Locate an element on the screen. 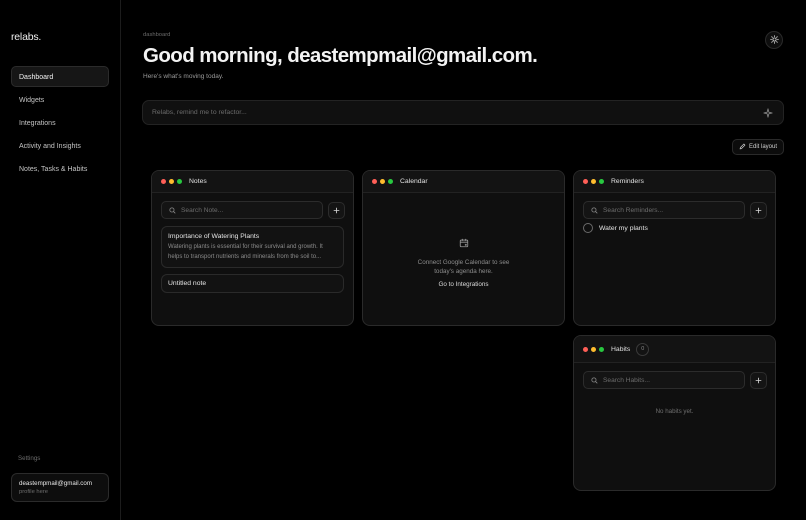  add-habit-button is located at coordinates (758, 380).